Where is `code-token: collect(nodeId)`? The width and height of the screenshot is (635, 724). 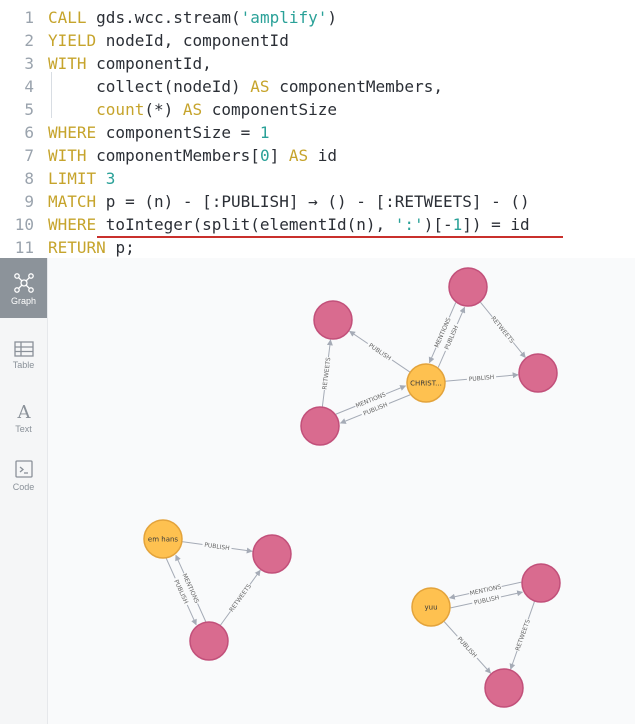
code-token: collect(nodeId) is located at coordinates (149, 86).